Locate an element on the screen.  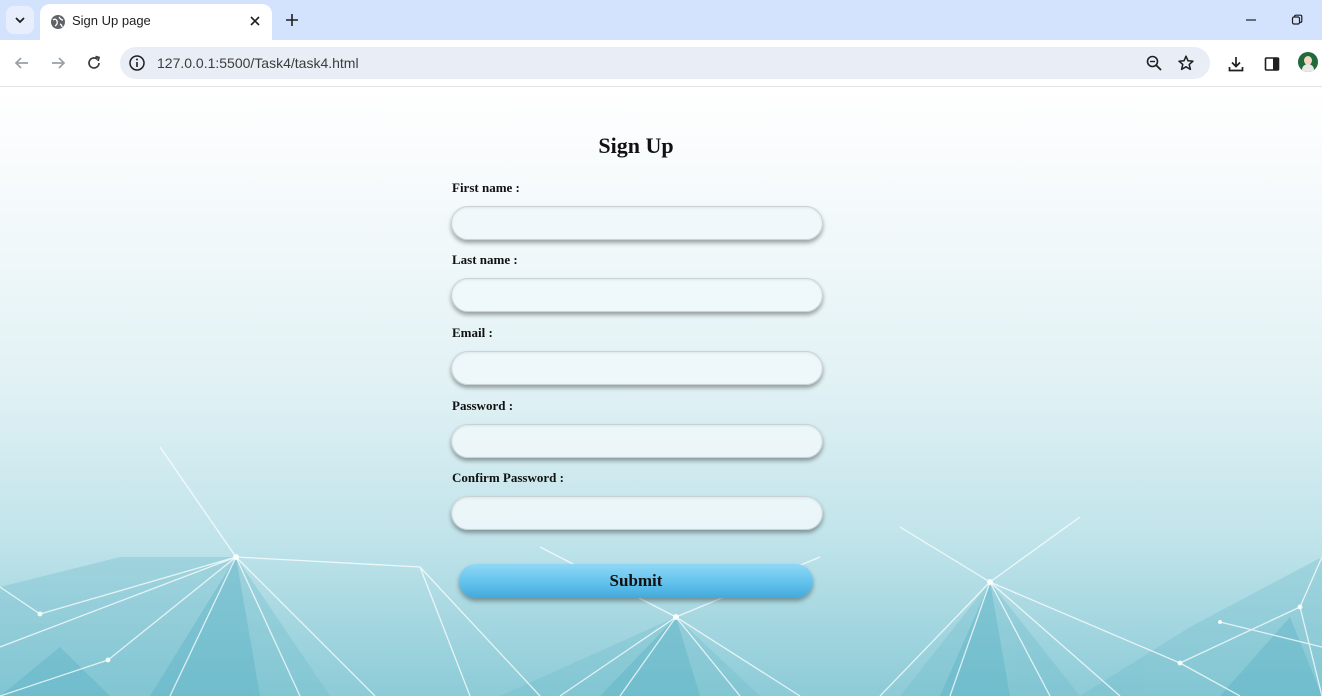
downloads-button is located at coordinates (1236, 64).